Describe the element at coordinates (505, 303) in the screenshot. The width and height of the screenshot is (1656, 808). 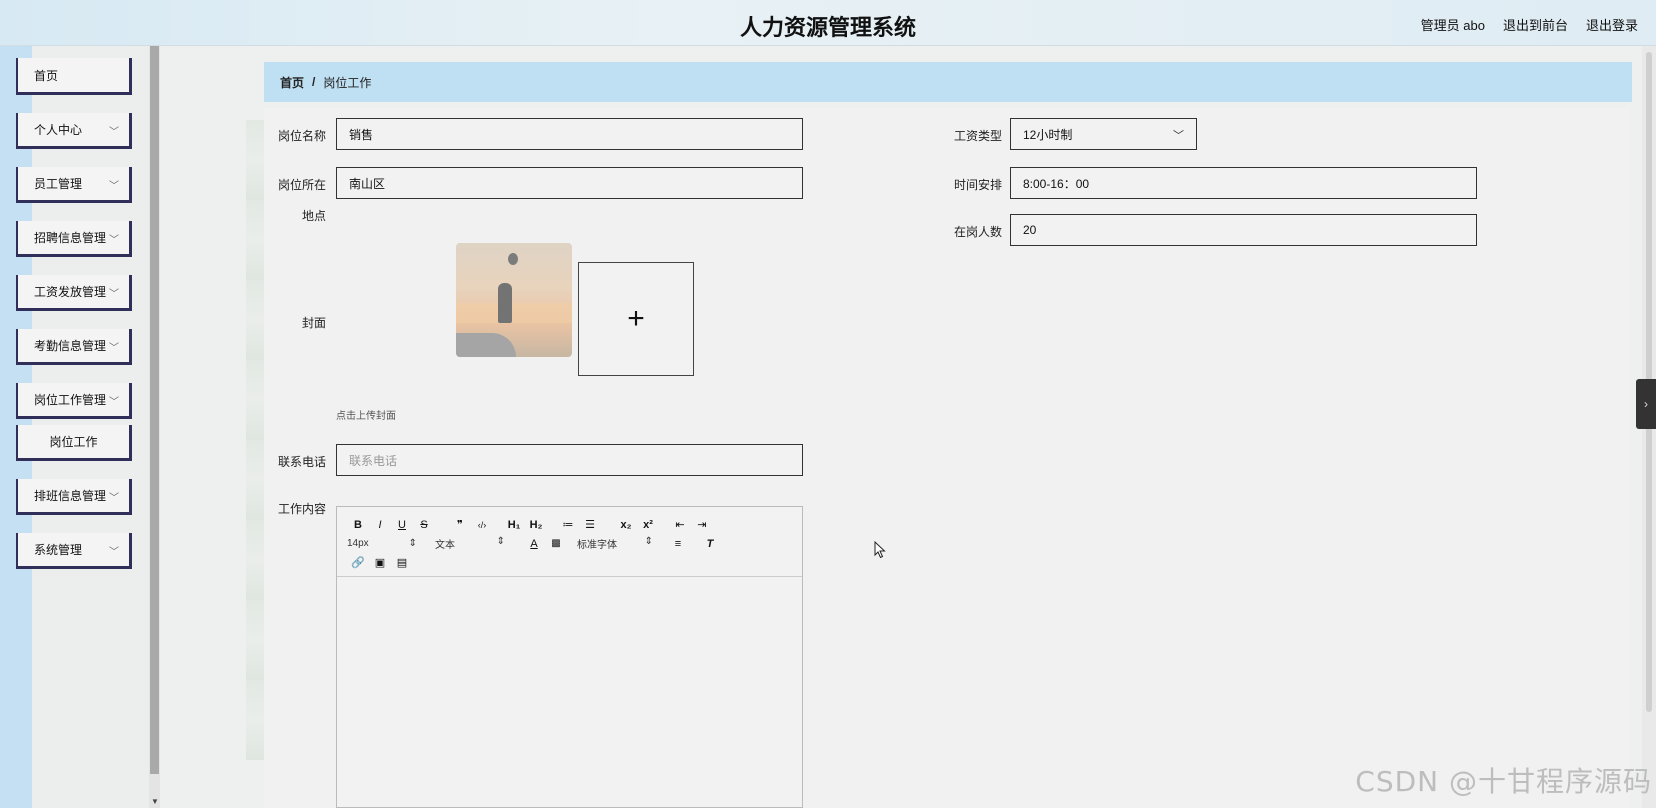
I see `cover-image-figure` at that location.